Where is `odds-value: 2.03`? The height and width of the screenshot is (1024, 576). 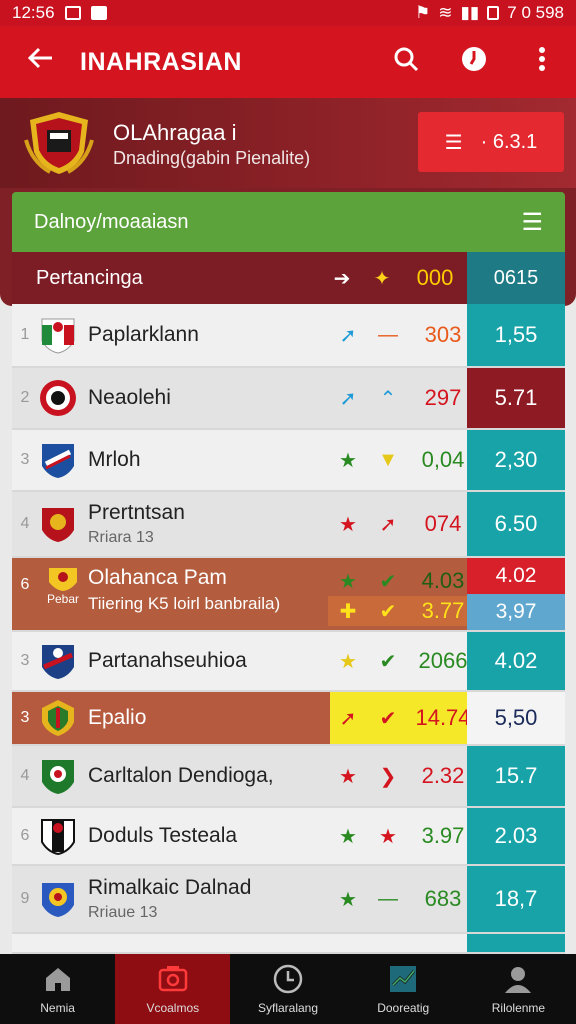 odds-value: 2.03 is located at coordinates (516, 836).